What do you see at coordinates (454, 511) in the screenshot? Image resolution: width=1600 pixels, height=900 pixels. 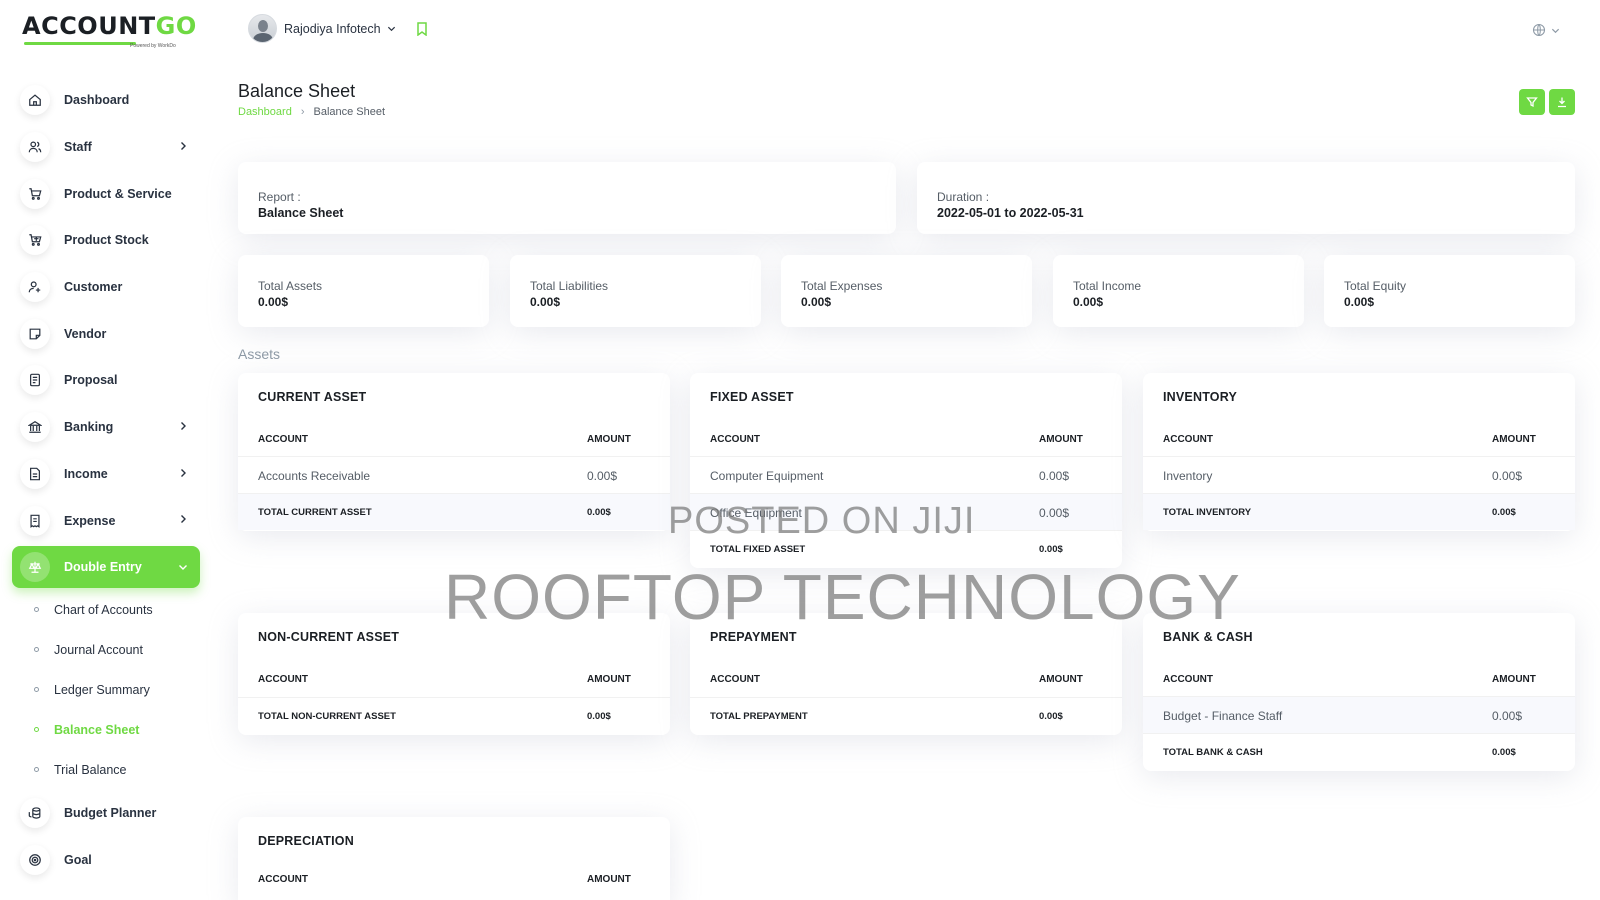 I see `total-row: TOTAL CURRENT ASSET 0.00$` at bounding box center [454, 511].